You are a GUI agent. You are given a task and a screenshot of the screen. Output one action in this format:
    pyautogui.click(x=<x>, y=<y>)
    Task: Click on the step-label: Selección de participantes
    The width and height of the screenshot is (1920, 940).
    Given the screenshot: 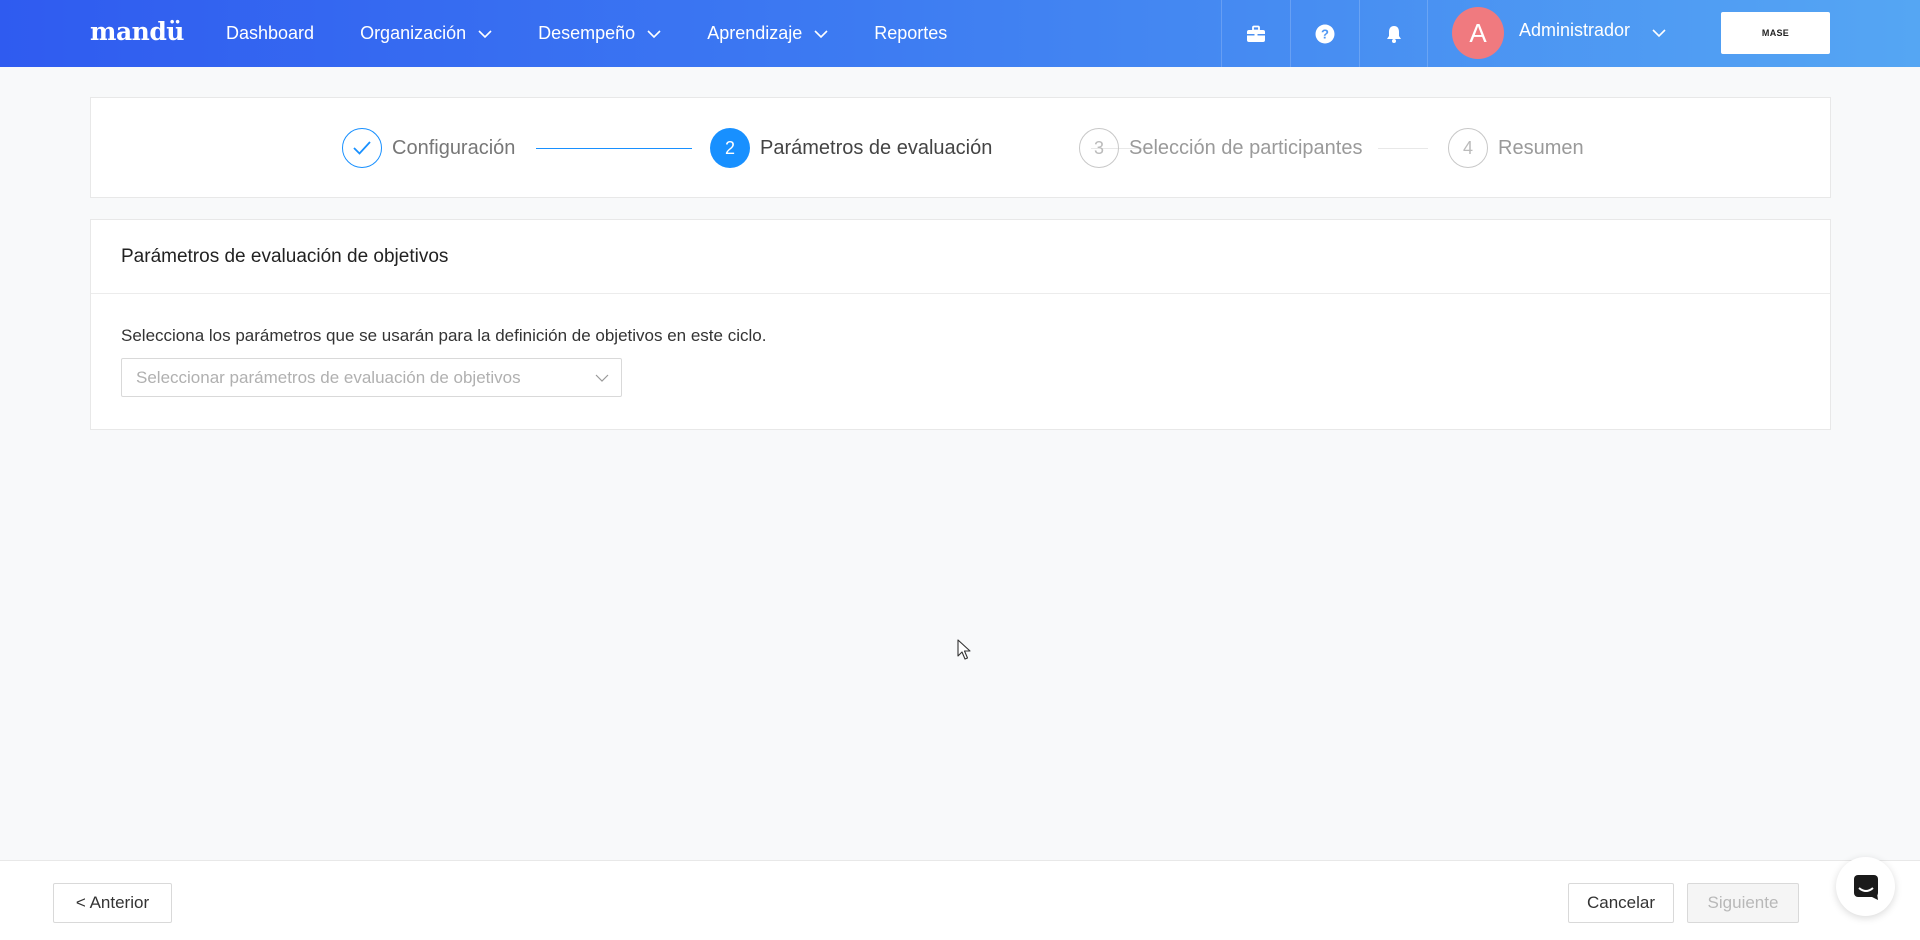 What is the action you would take?
    pyautogui.click(x=1246, y=147)
    